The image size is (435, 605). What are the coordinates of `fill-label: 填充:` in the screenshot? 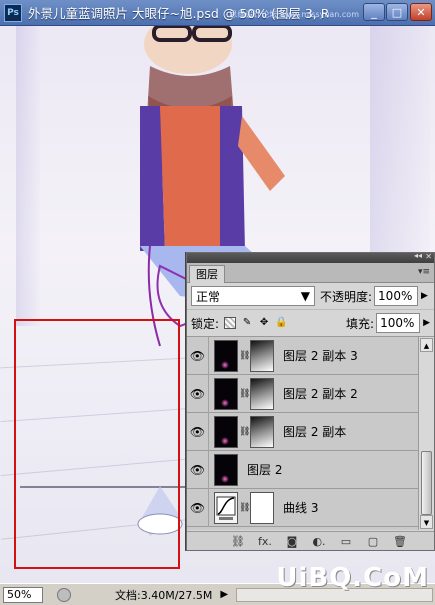 It's located at (360, 323).